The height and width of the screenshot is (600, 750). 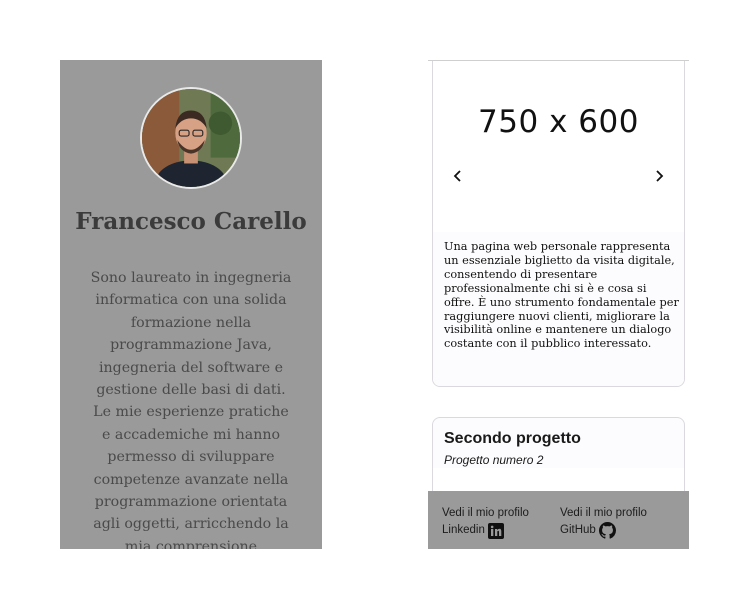 I want to click on project-title: Secondo progetto, so click(x=512, y=438).